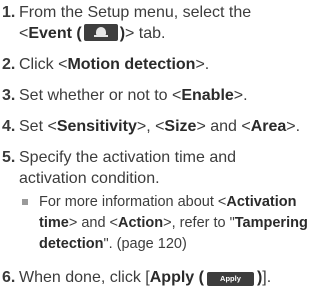  What do you see at coordinates (25, 202) in the screenshot?
I see `square-bullet-icon` at bounding box center [25, 202].